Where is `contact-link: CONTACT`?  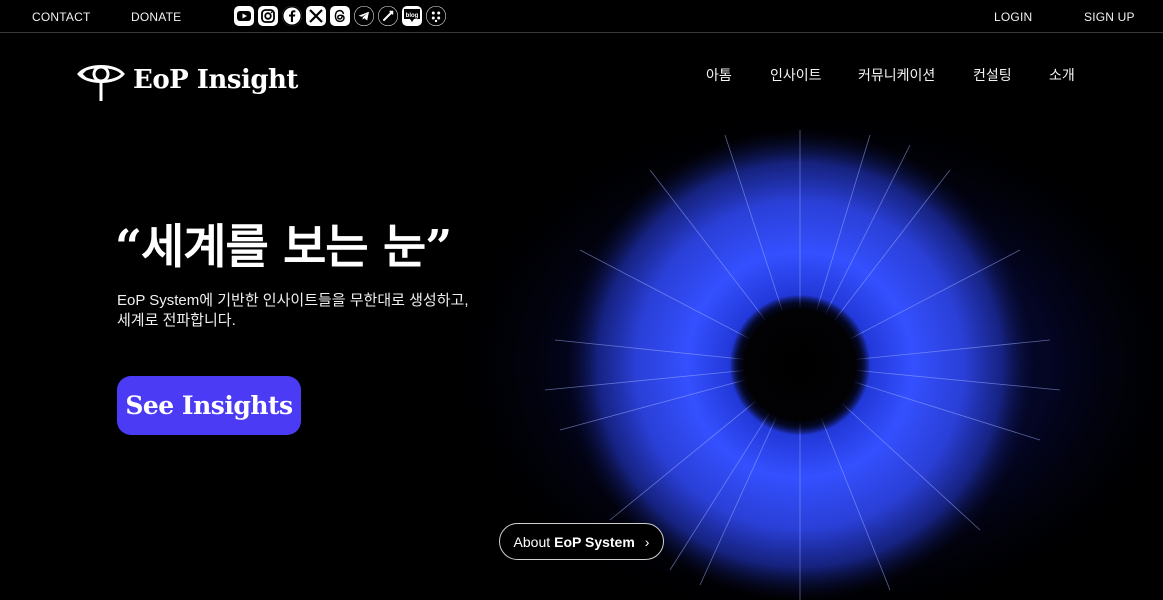
contact-link: CONTACT is located at coordinates (61, 17).